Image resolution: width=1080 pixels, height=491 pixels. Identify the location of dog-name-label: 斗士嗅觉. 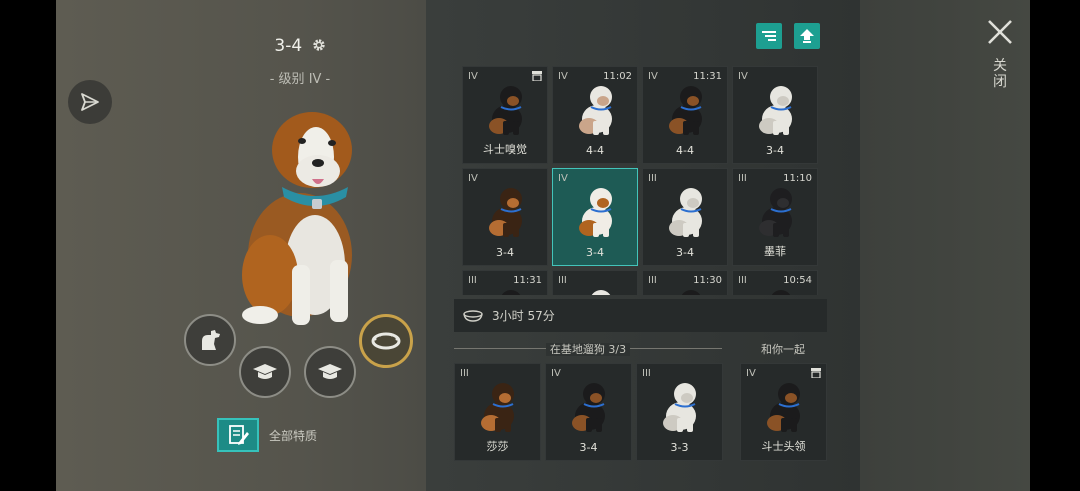
(505, 149).